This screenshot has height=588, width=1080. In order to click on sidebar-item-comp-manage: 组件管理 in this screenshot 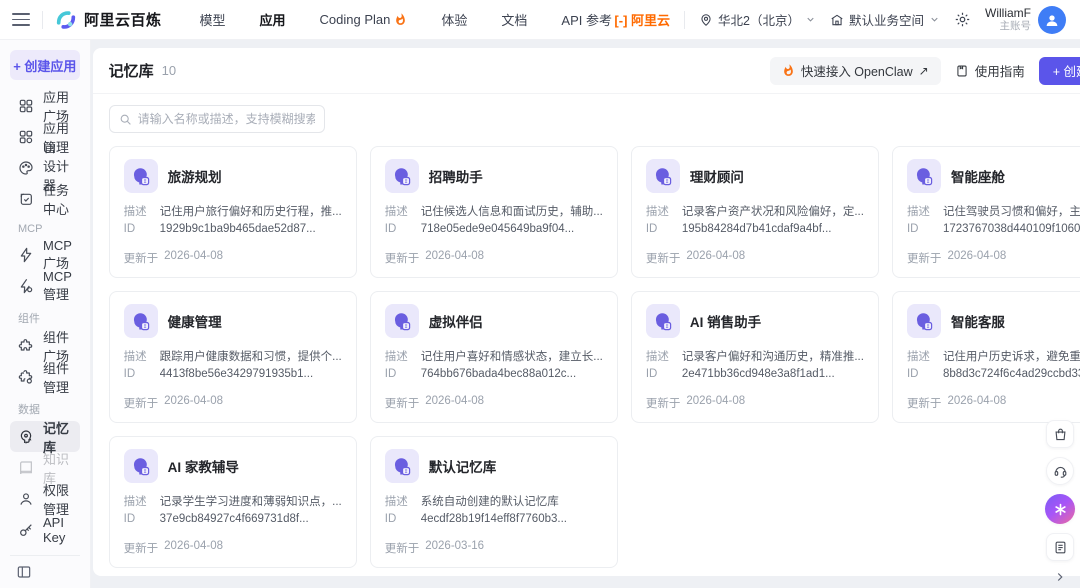, I will do `click(45, 378)`.